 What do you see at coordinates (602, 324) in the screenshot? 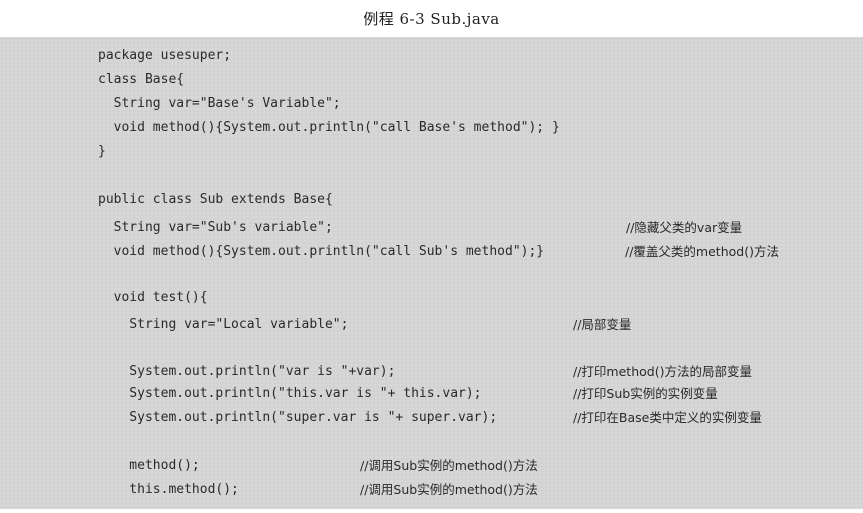
I see `code-comment: //局部变量` at bounding box center [602, 324].